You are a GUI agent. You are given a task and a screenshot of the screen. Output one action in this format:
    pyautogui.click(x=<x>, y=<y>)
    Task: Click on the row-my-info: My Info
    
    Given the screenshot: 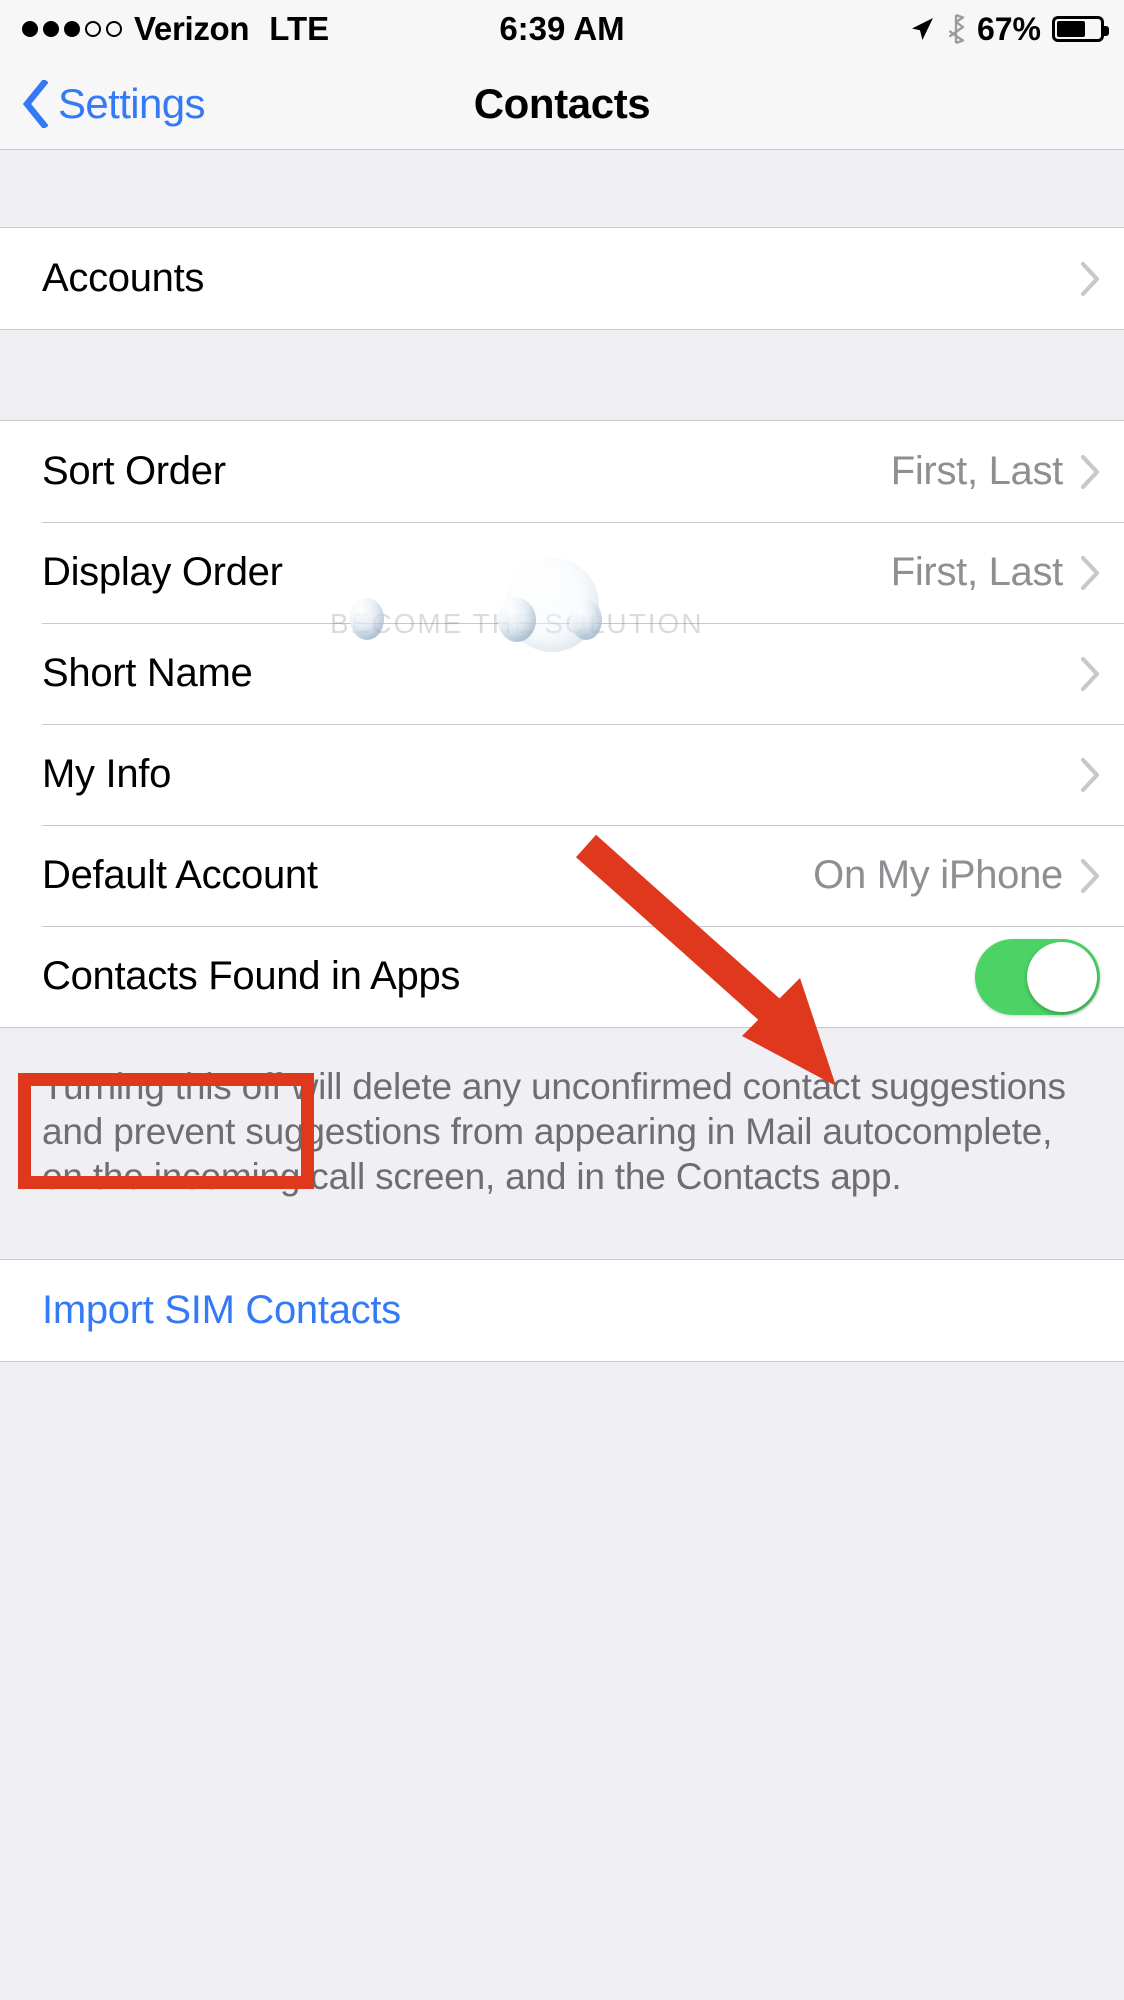 What is the action you would take?
    pyautogui.click(x=562, y=774)
    